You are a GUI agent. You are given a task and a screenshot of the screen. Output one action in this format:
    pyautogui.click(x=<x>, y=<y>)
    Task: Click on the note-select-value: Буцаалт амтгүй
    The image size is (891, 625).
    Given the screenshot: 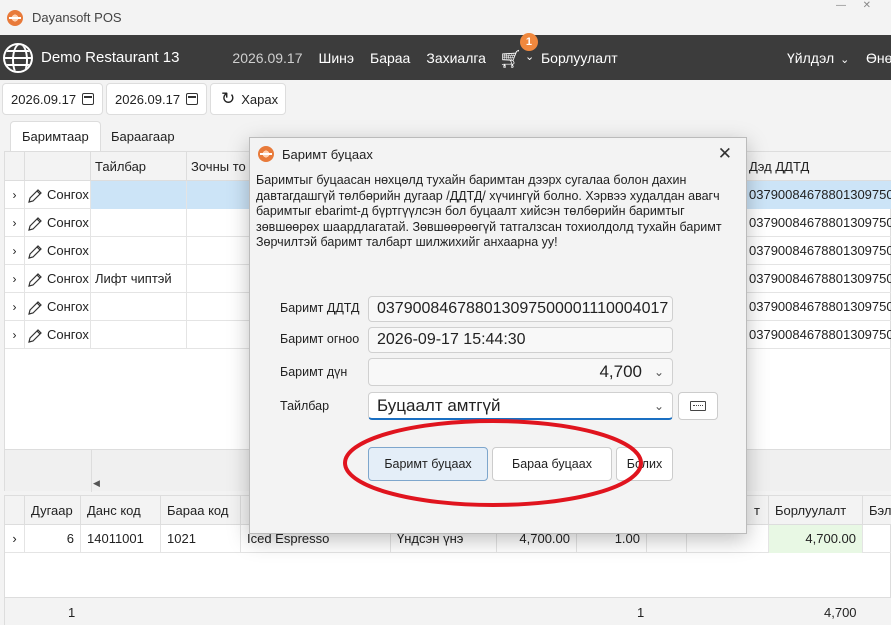 What is the action you would take?
    pyautogui.click(x=439, y=405)
    